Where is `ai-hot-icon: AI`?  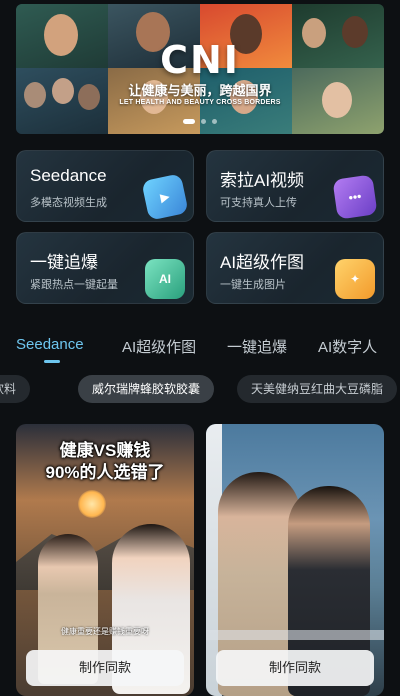 ai-hot-icon: AI is located at coordinates (165, 279).